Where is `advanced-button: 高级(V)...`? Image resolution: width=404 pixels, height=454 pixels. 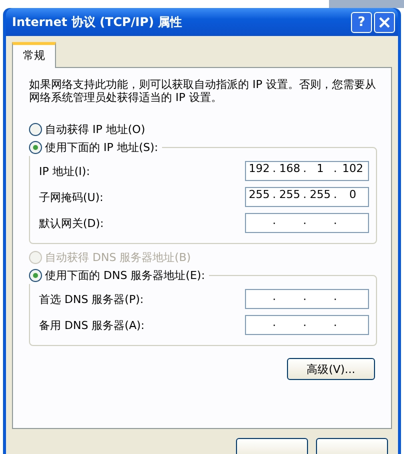 advanced-button: 高级(V)... is located at coordinates (331, 369).